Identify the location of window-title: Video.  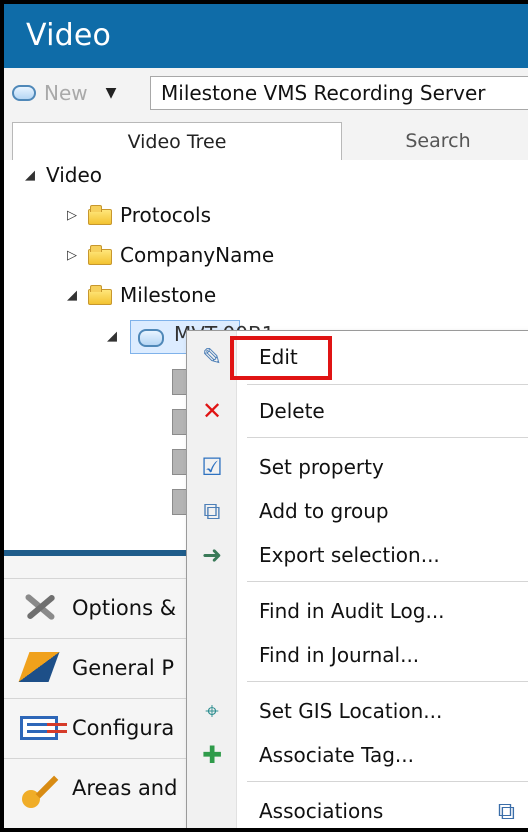
(69, 35).